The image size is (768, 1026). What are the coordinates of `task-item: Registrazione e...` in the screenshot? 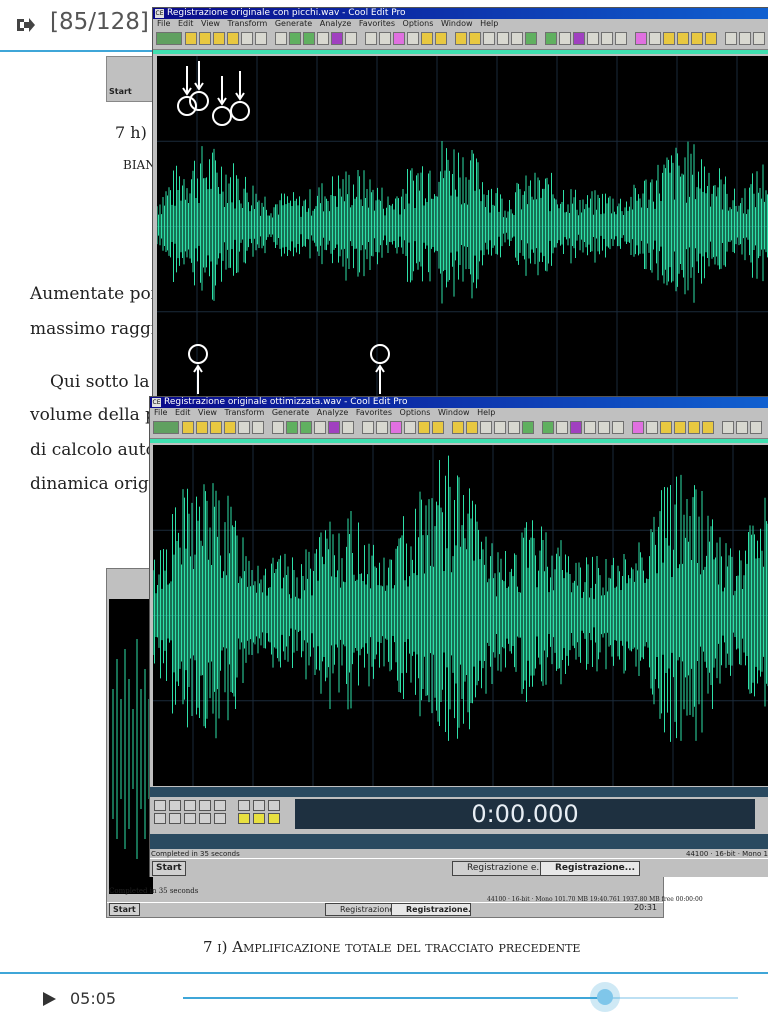 It's located at (363, 909).